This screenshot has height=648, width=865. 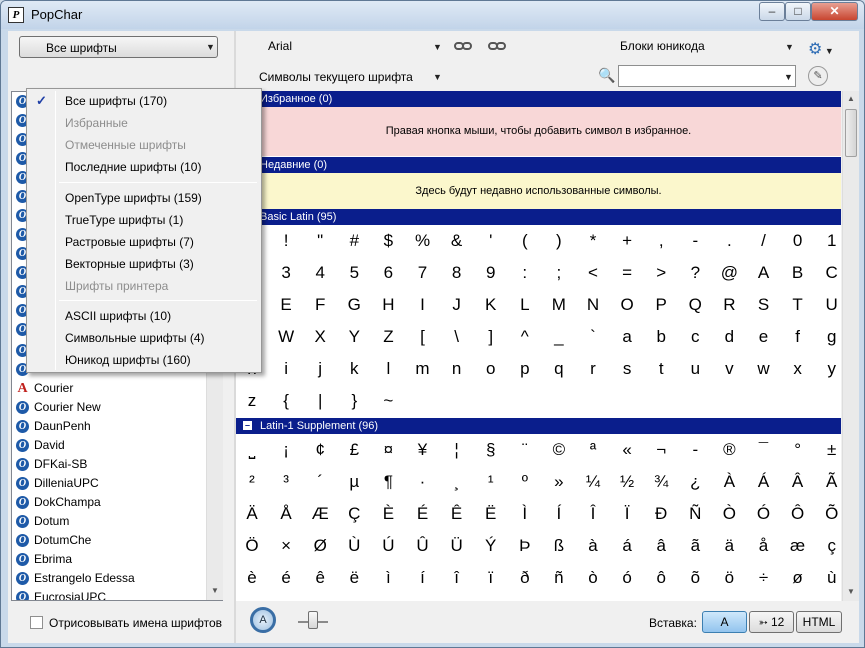 I want to click on menu-item: Юникод шрифты (160), so click(x=144, y=360).